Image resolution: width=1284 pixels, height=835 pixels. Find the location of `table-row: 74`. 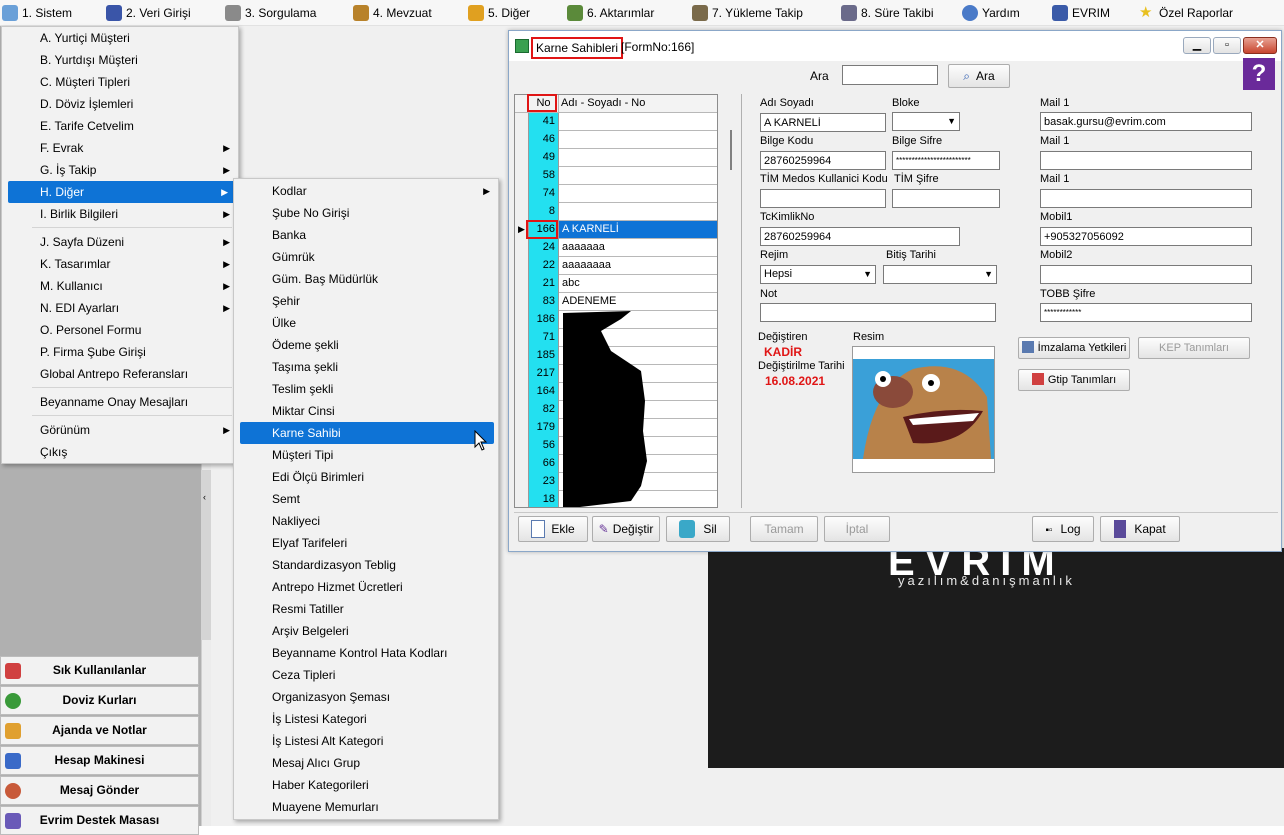

table-row: 74 is located at coordinates (616, 194).